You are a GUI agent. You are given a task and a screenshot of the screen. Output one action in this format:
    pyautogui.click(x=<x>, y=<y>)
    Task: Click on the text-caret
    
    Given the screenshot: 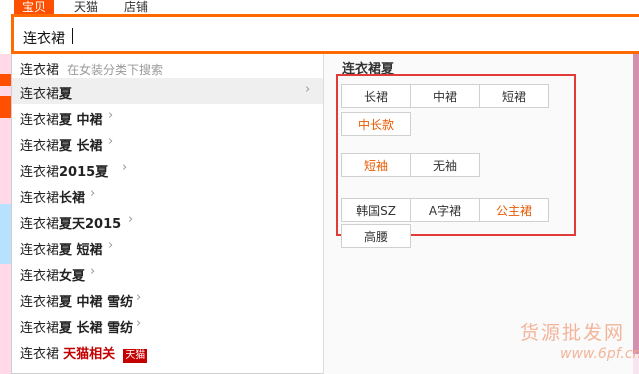 What is the action you would take?
    pyautogui.click(x=72, y=36)
    